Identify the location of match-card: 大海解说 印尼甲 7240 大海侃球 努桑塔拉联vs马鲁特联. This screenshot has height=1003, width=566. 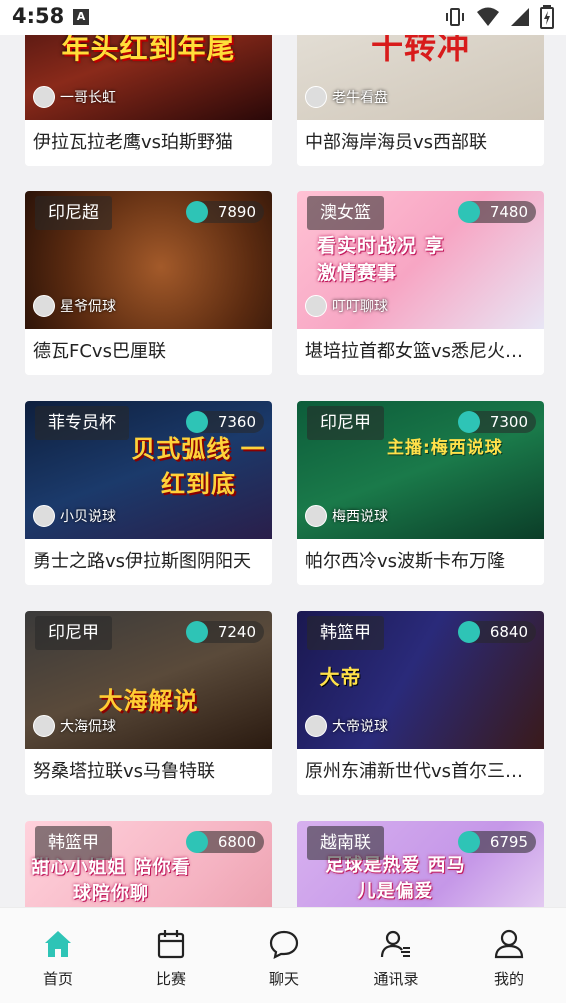
(148, 703).